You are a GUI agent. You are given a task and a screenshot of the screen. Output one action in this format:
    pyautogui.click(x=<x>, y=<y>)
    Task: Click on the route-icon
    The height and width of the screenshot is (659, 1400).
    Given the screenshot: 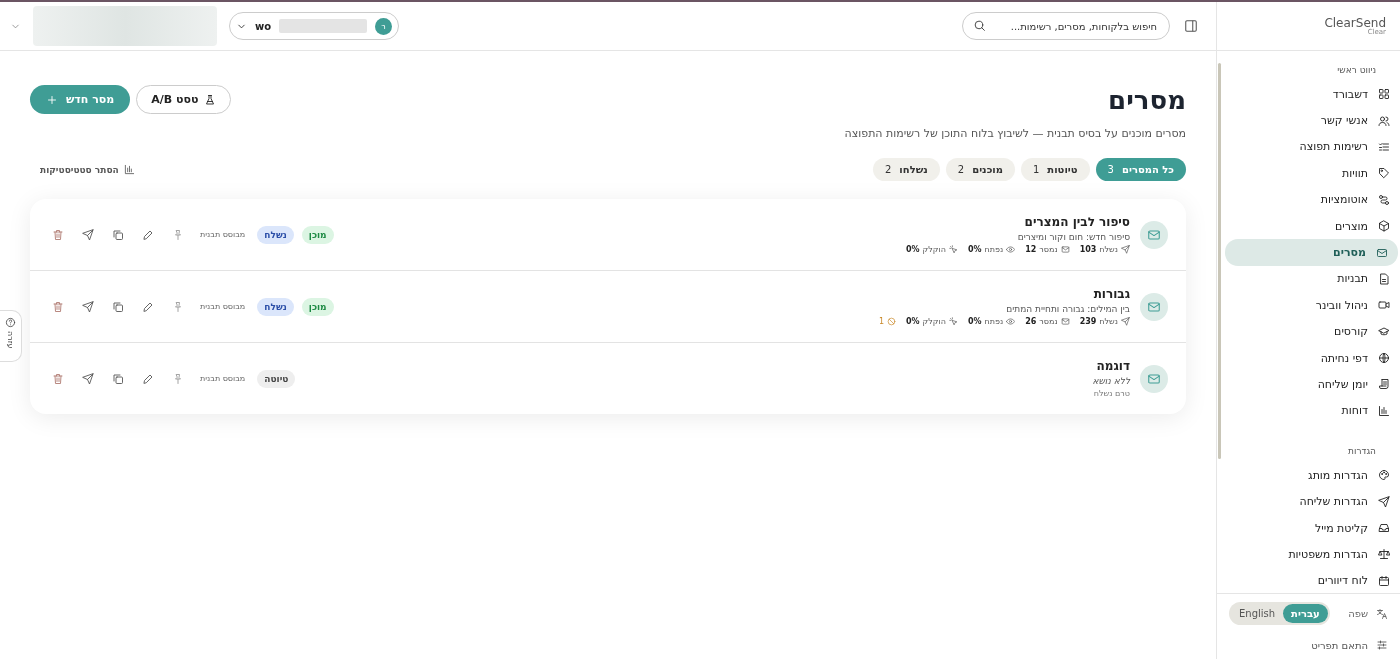 What is the action you would take?
    pyautogui.click(x=1384, y=199)
    